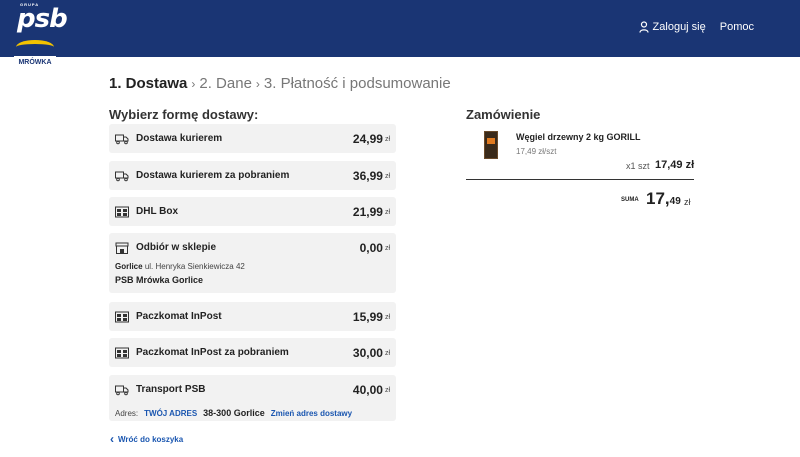  Describe the element at coordinates (367, 316) in the screenshot. I see `option-price: 15,99` at that location.